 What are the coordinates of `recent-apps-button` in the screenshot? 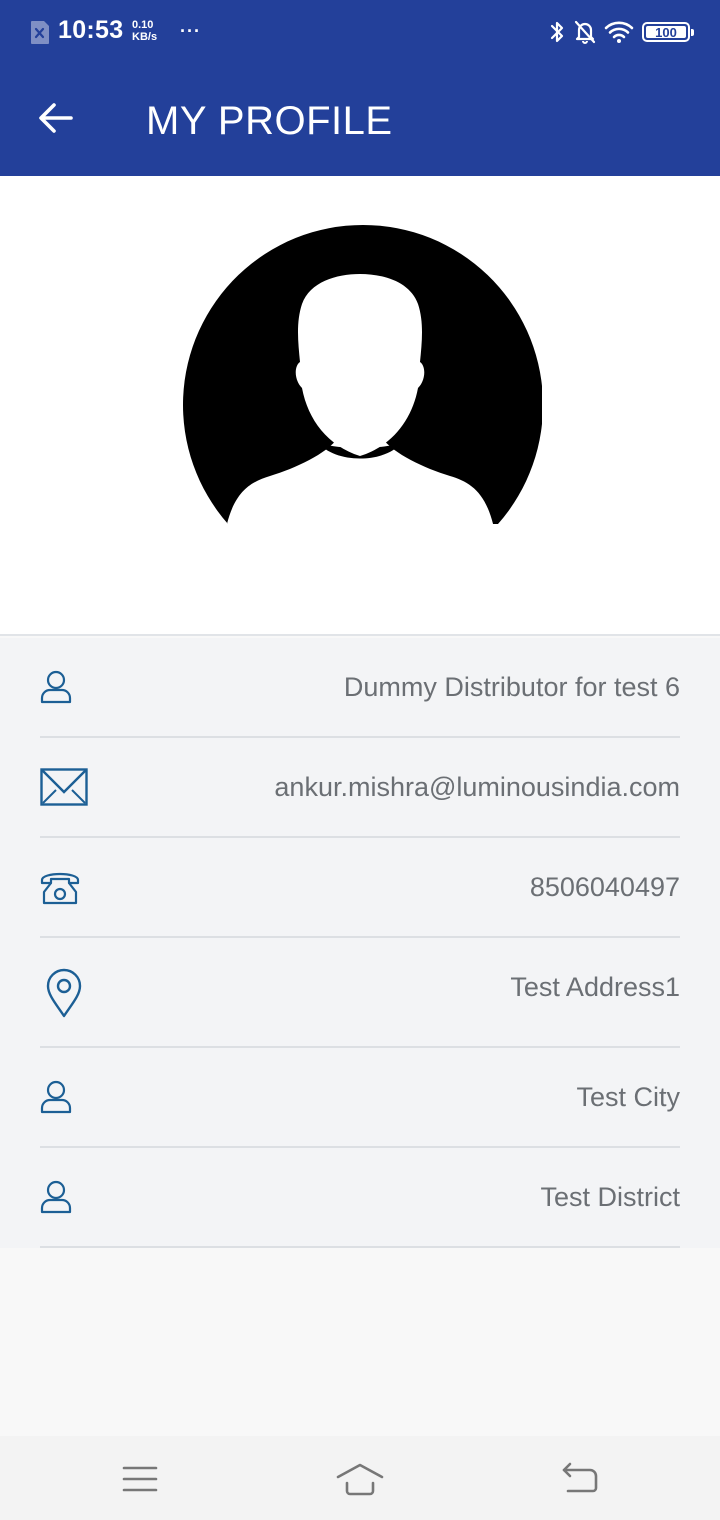 It's located at (140, 1479).